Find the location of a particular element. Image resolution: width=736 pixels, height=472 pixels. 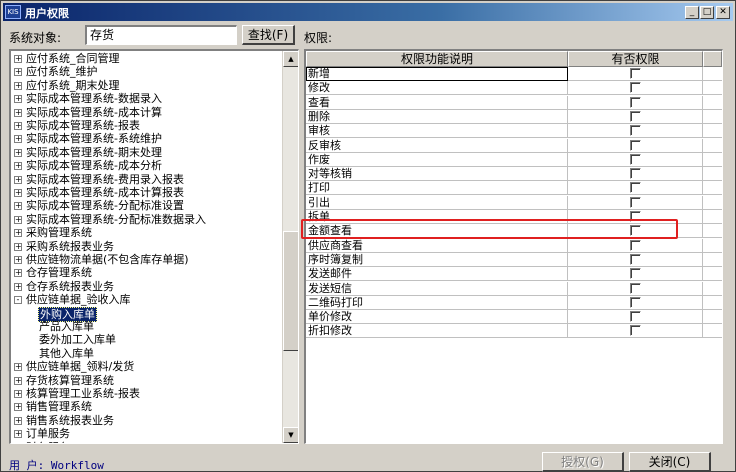

tree-item: + 实际成本管理系统-成本计算报表 is located at coordinates (146, 192).